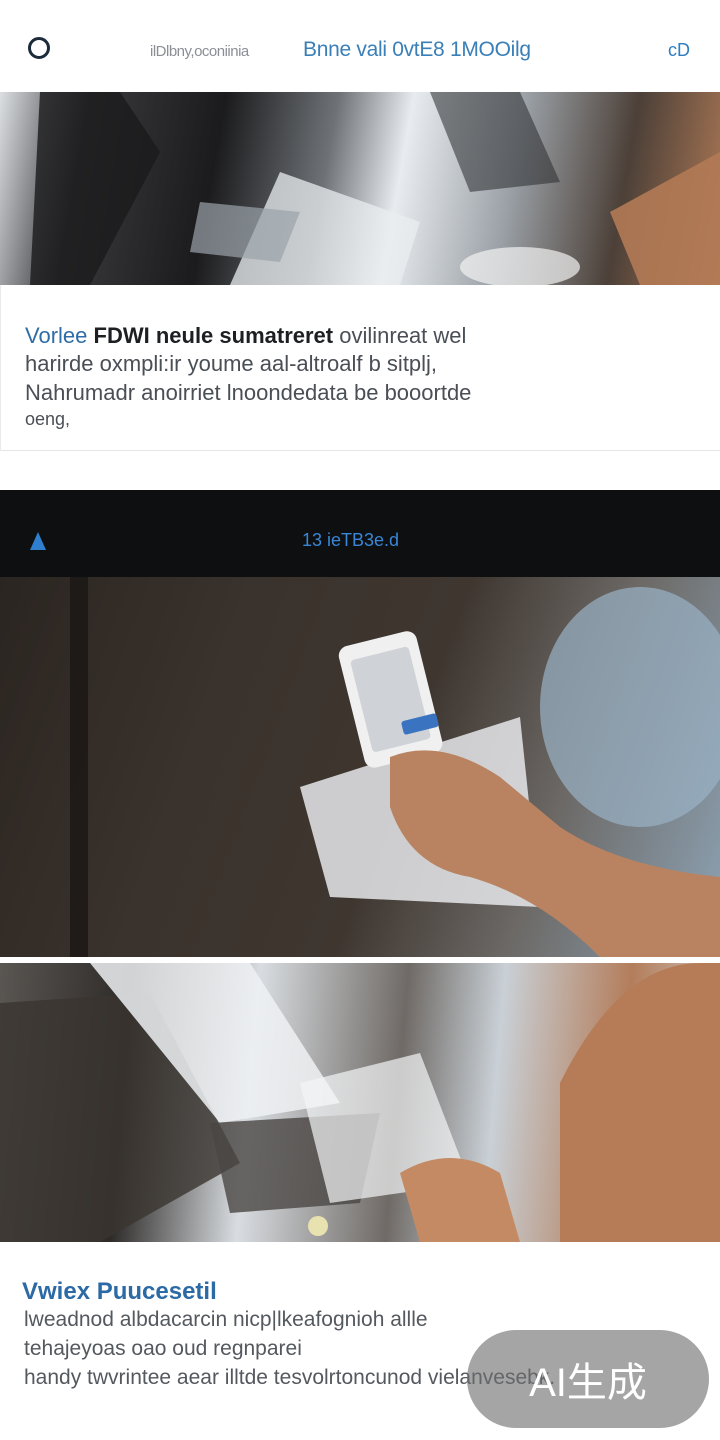  What do you see at coordinates (119, 1291) in the screenshot?
I see `card-2-heading: Vwiex Puucesetil` at bounding box center [119, 1291].